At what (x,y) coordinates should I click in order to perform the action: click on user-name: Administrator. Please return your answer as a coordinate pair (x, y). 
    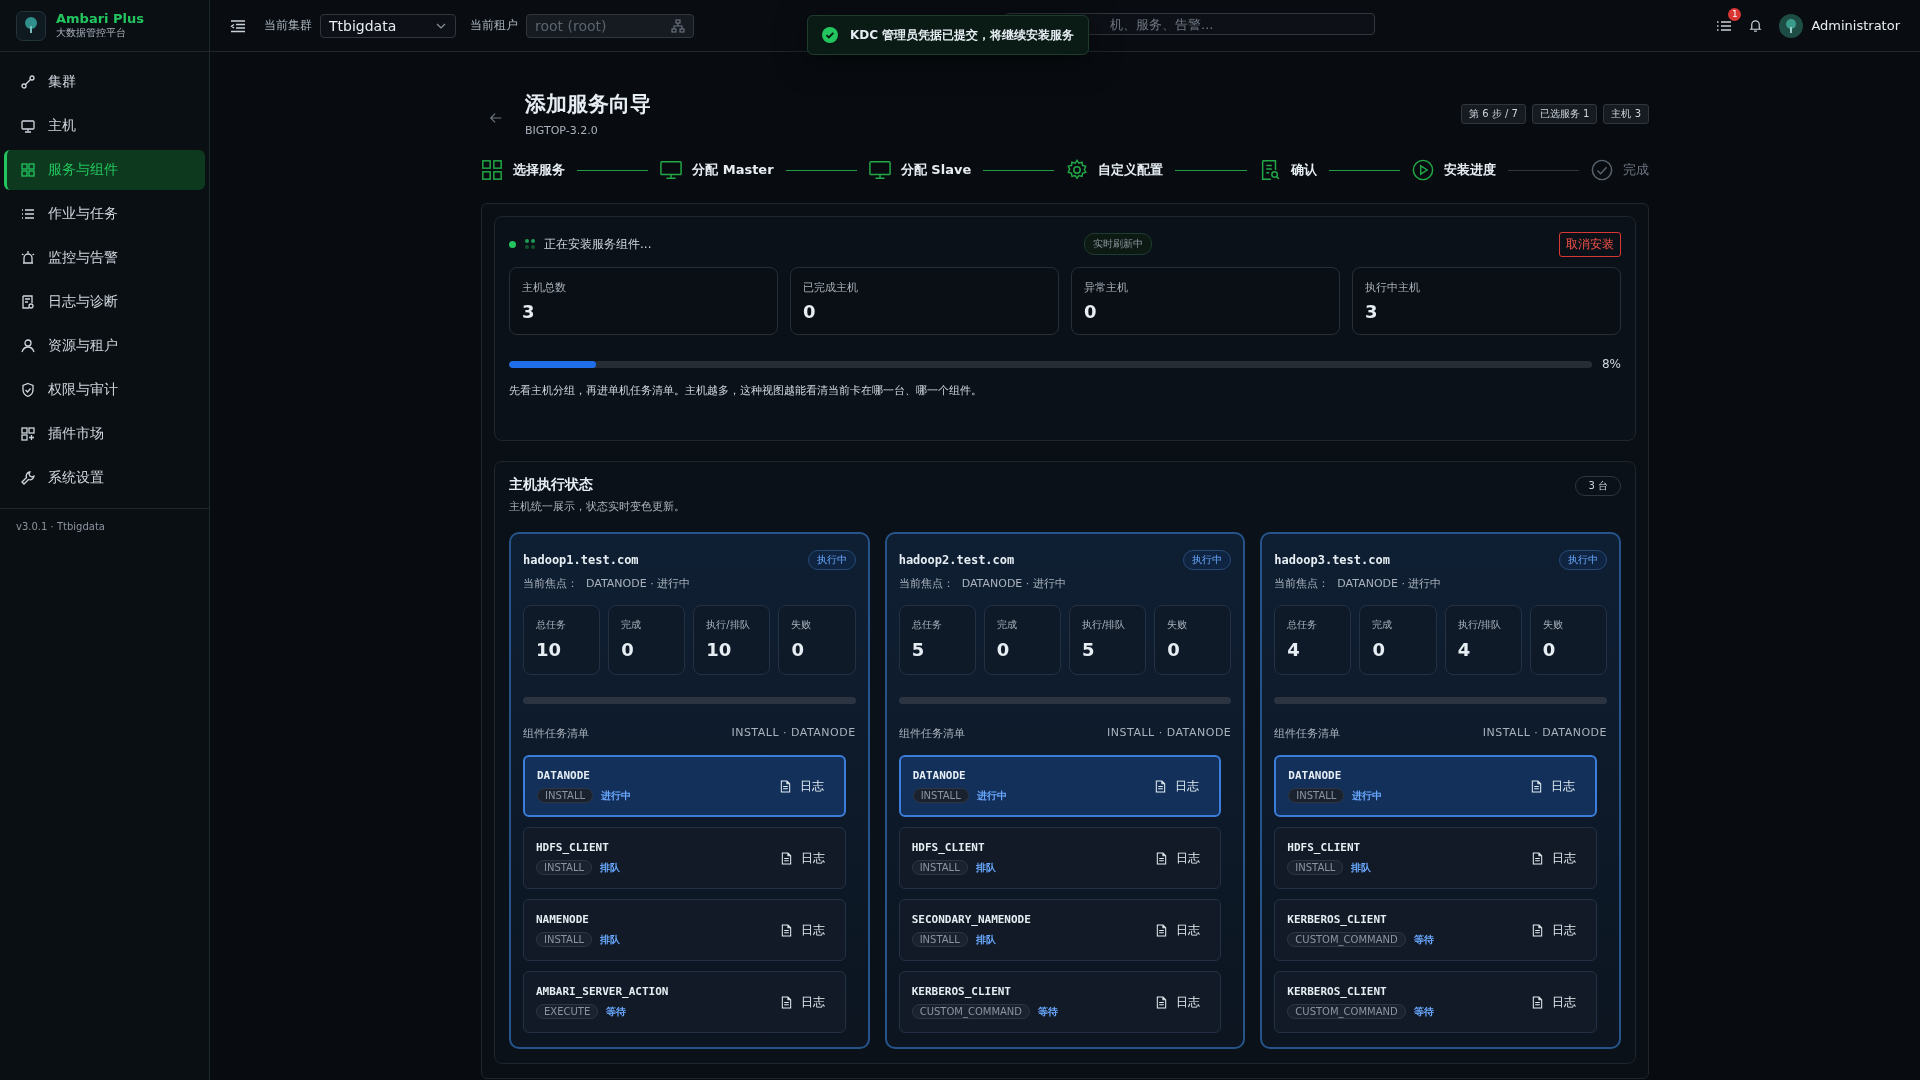
    Looking at the image, I should click on (1855, 25).